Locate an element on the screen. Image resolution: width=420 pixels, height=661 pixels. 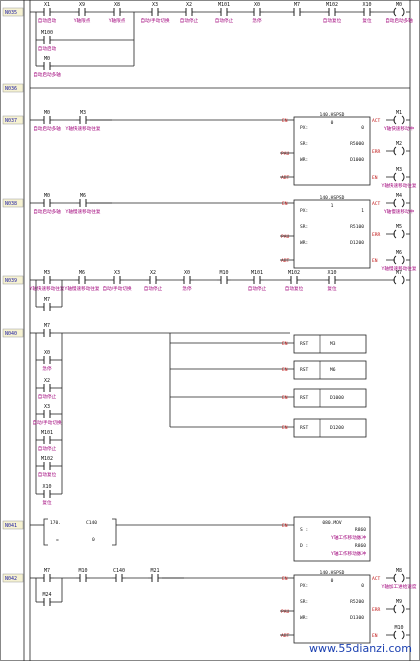
coil-name: M1 is located at coordinates (399, 113).